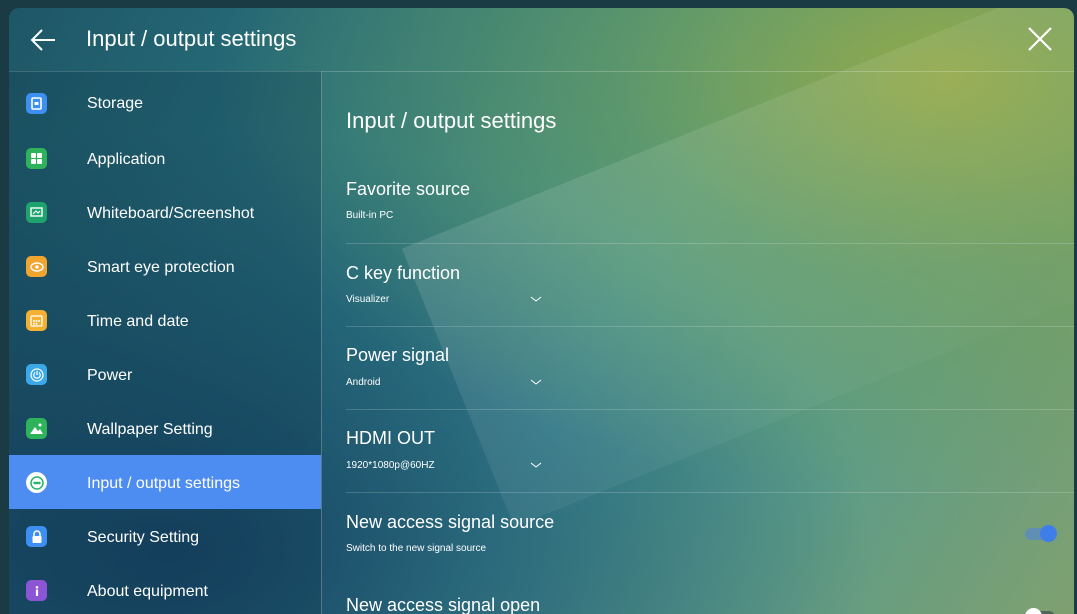 The height and width of the screenshot is (614, 1077). What do you see at coordinates (451, 120) in the screenshot?
I see `page-title: Input / output settings` at bounding box center [451, 120].